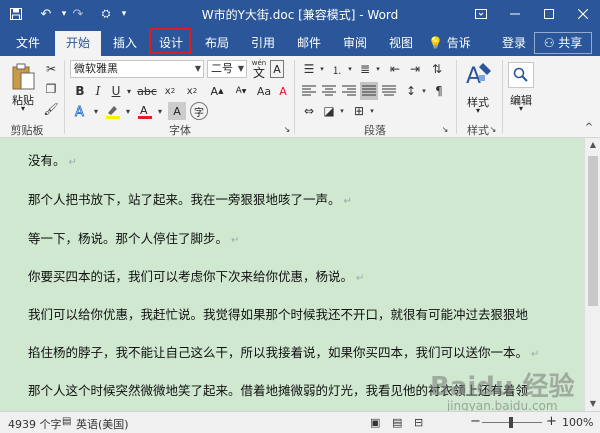 The width and height of the screenshot is (600, 433). I want to click on align-center-icon, so click(329, 91).